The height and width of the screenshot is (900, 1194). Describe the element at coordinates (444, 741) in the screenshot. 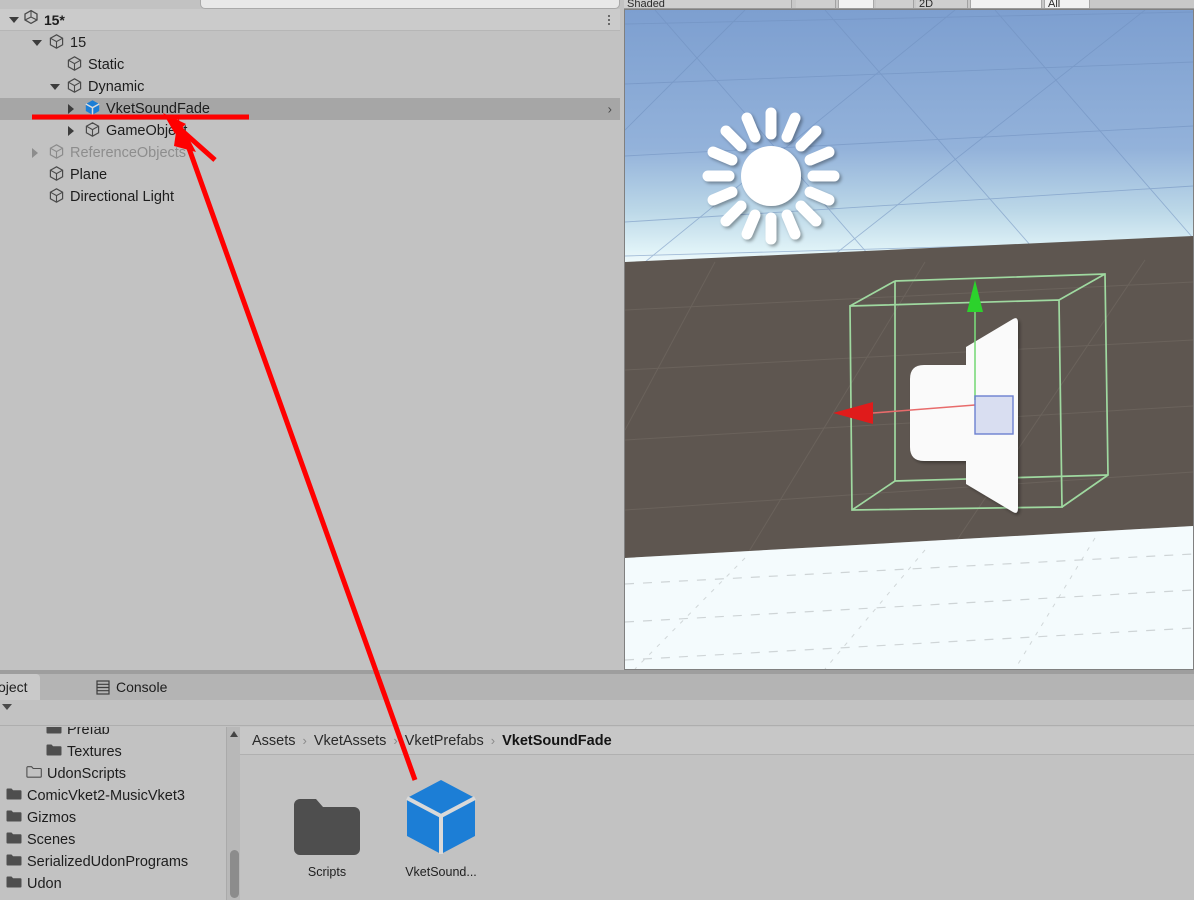

I see `breadcrumb-item: VketPrefabs` at that location.